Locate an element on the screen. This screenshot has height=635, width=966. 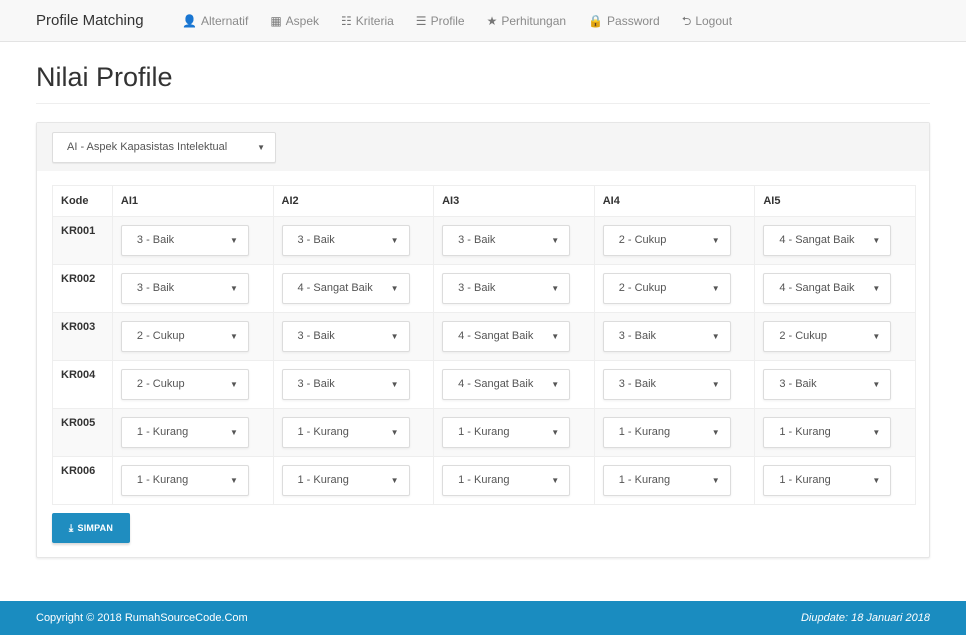
nav-item-kriteria: ☷ Kriteria is located at coordinates (367, 21).